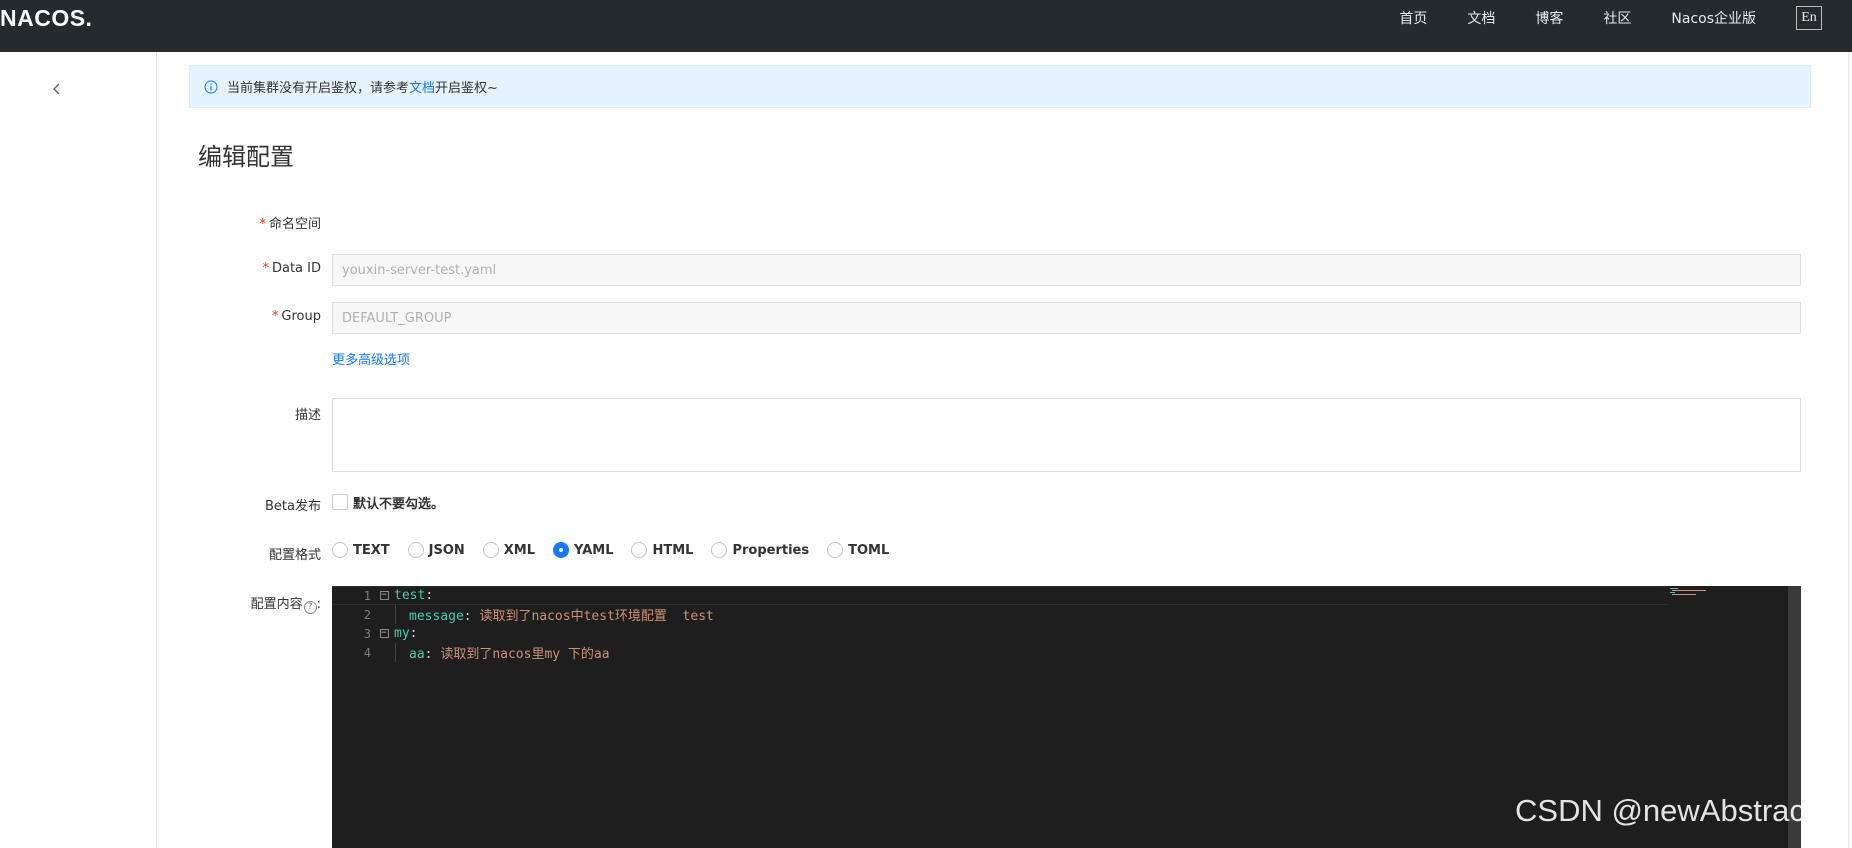 This screenshot has width=1852, height=848. I want to click on format-option-label: YAML, so click(594, 550).